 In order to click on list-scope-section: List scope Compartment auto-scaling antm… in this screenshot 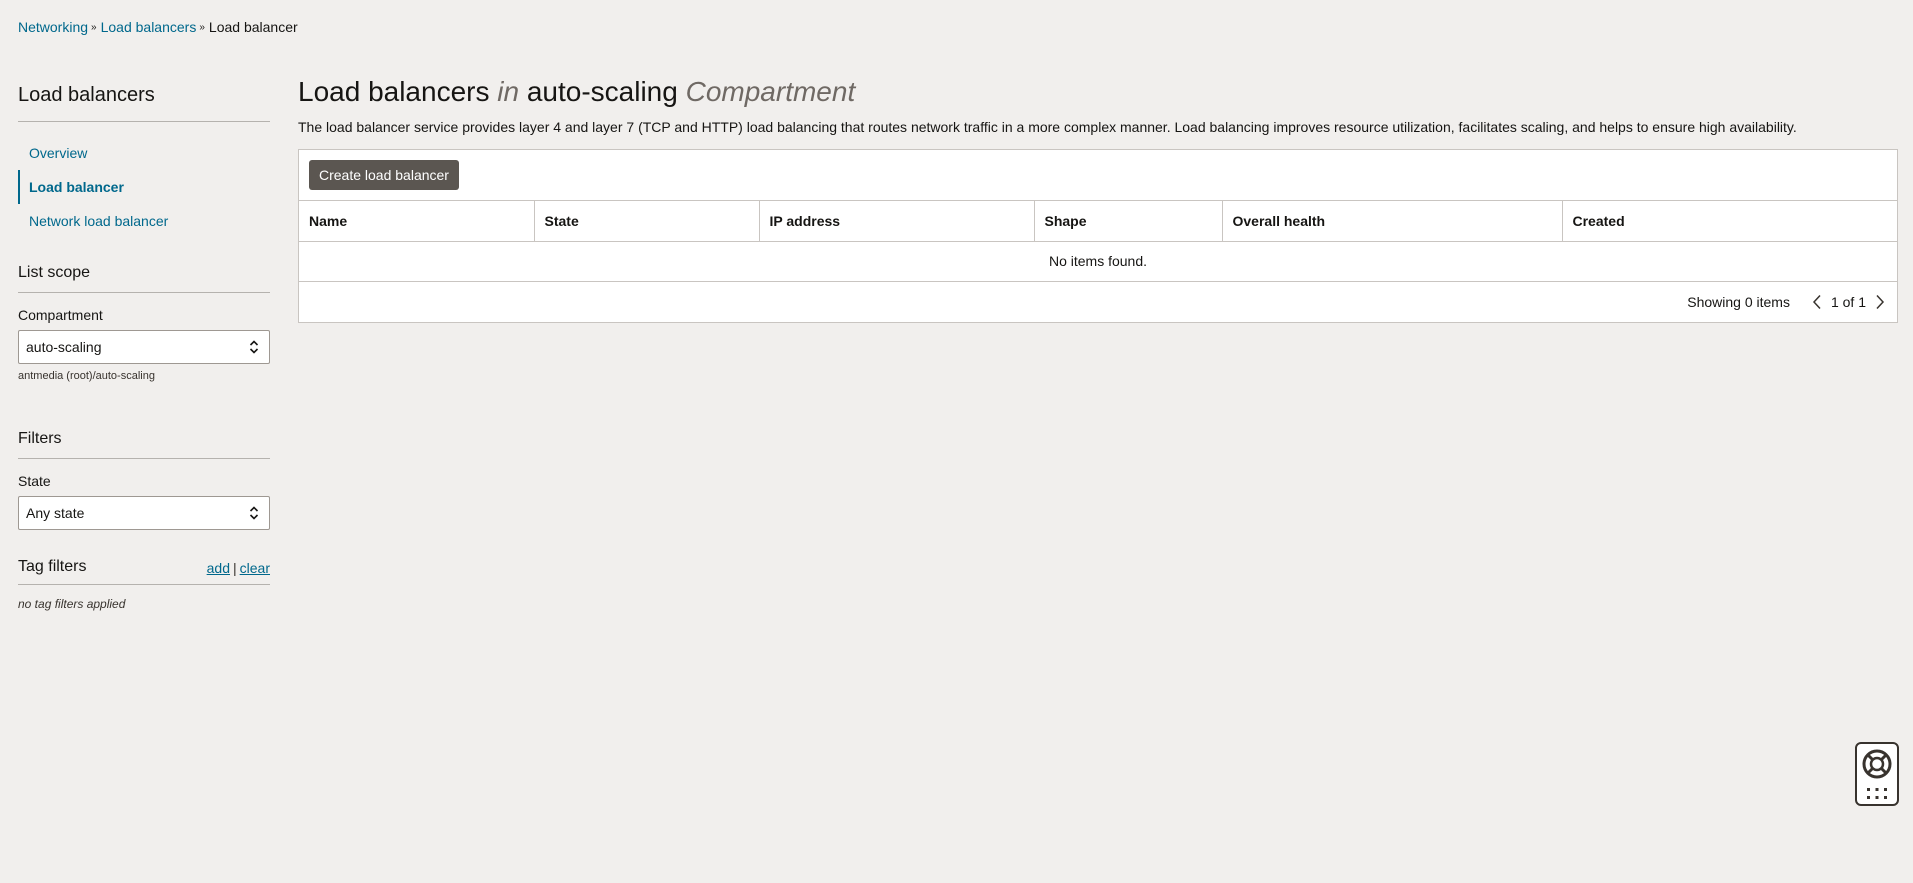, I will do `click(144, 323)`.